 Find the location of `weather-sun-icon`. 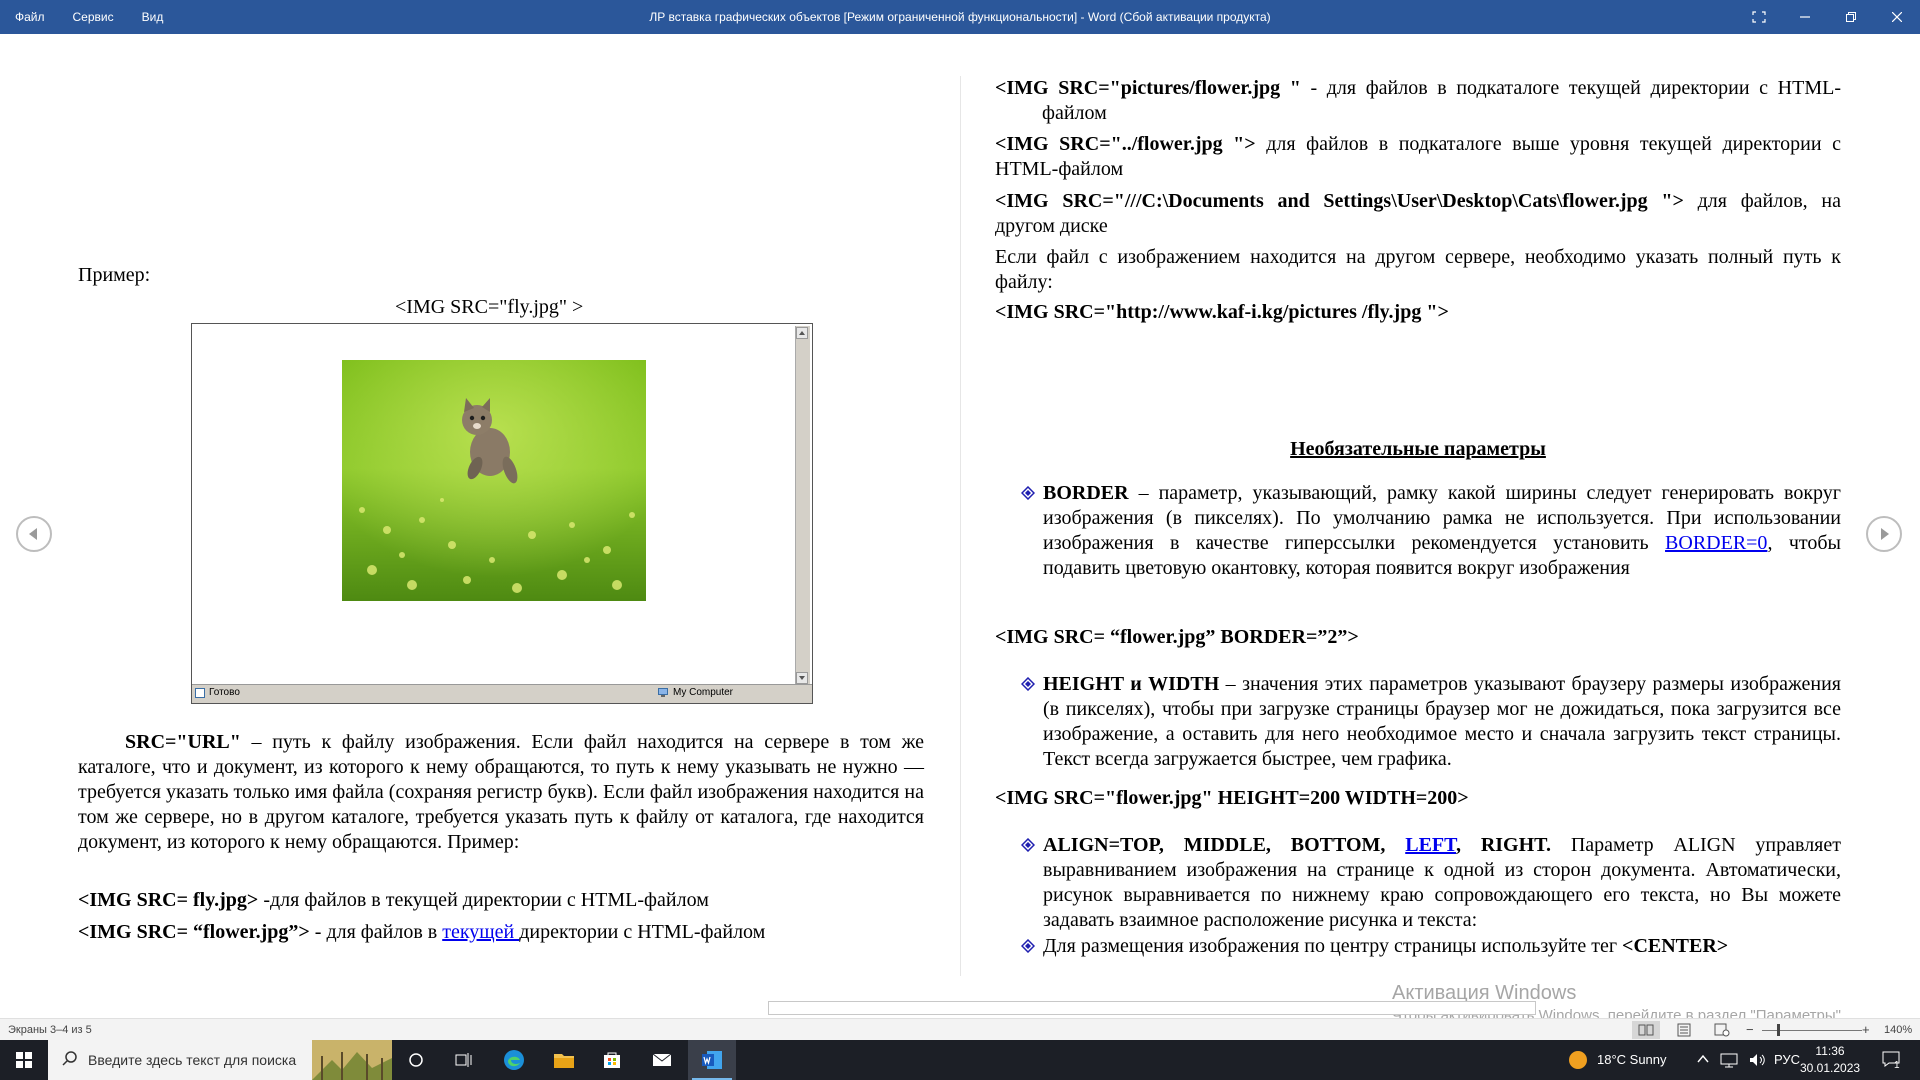

weather-sun-icon is located at coordinates (1578, 1060).